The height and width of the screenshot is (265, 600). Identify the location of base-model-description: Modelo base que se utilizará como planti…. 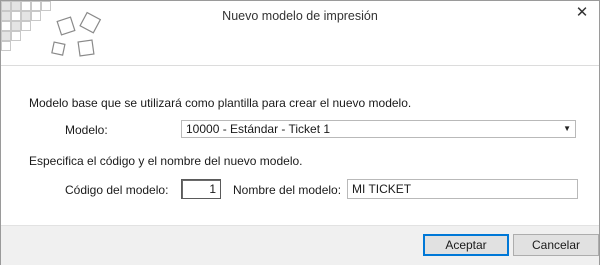
(220, 103).